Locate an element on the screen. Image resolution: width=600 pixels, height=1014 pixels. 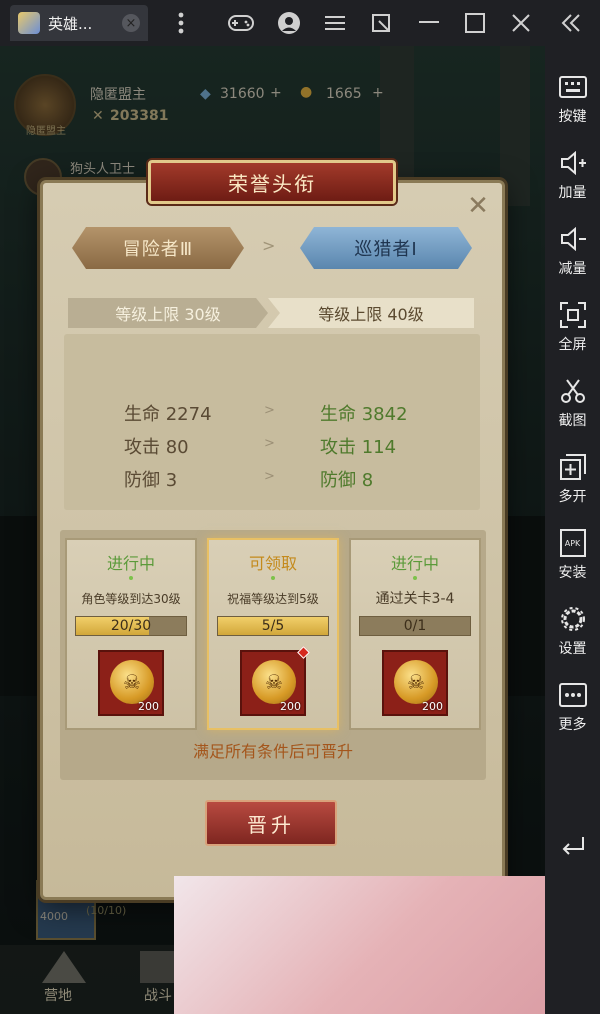
stat-row-defense: 防御 3 > 防御 8 is located at coordinates (272, 481).